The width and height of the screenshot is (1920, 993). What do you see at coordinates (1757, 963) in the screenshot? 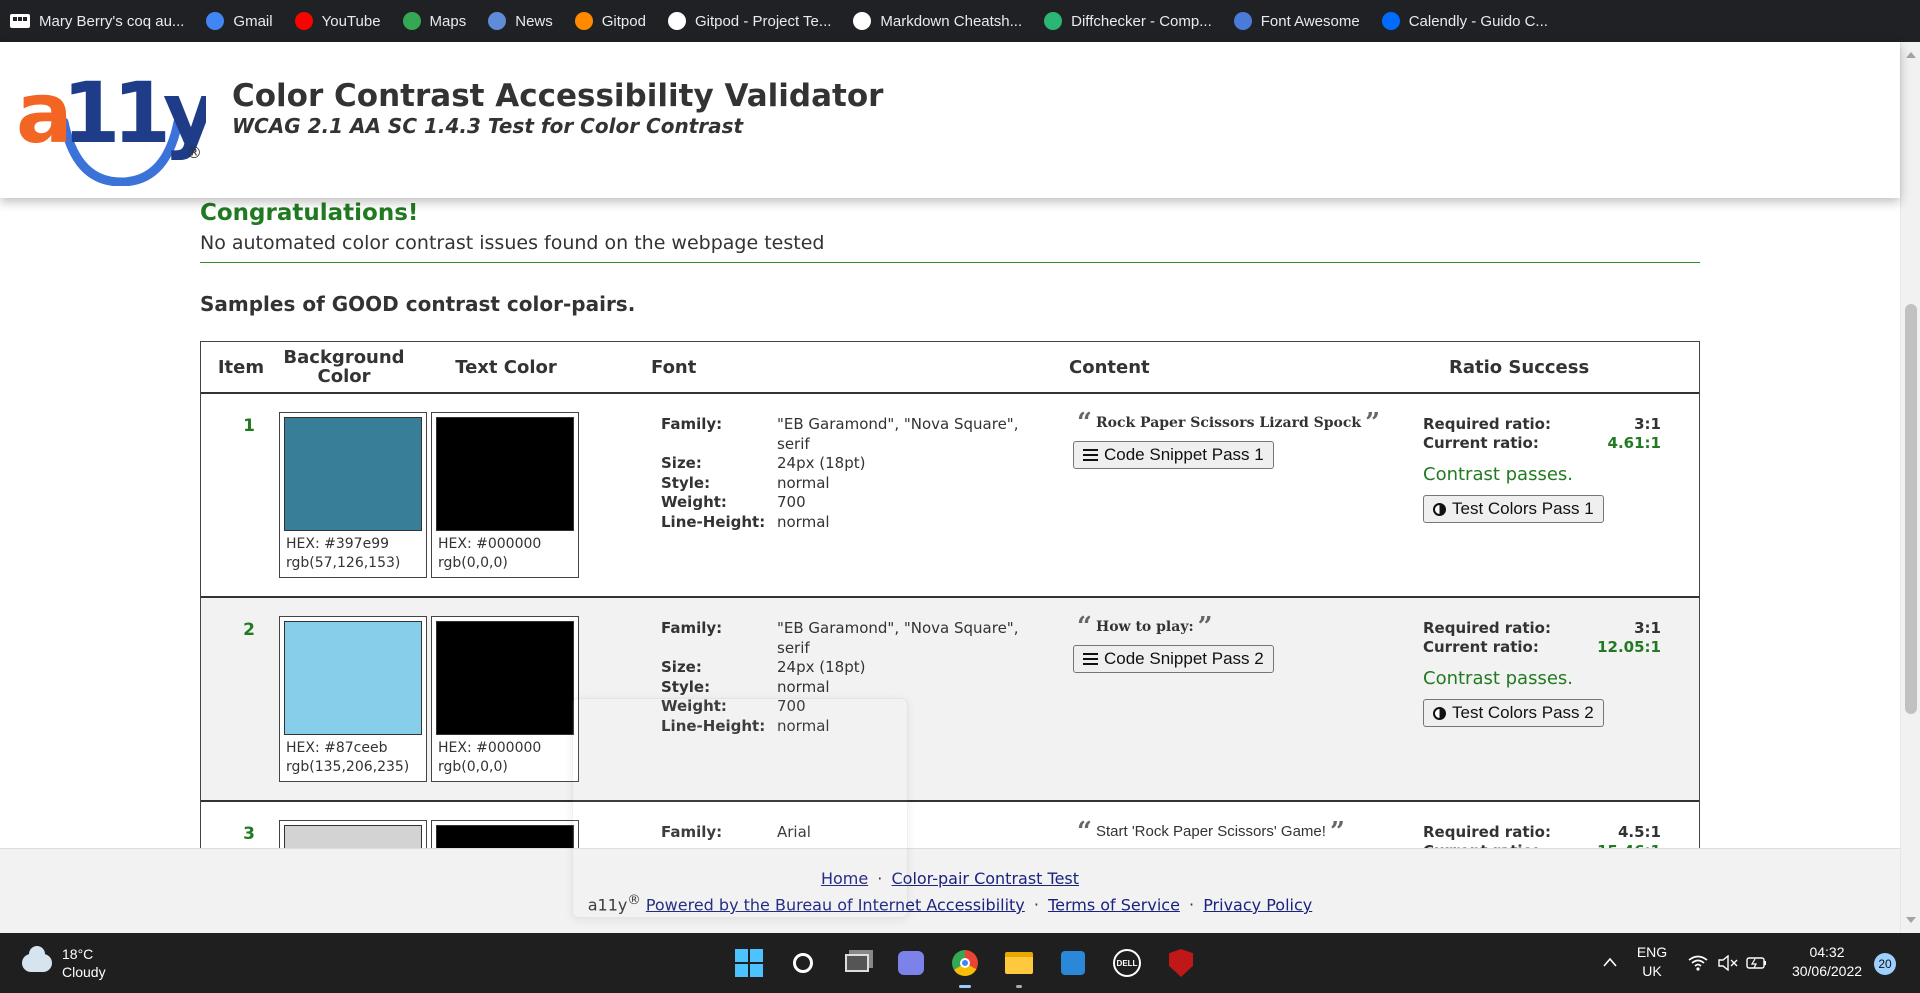
I see `battery-icon` at bounding box center [1757, 963].